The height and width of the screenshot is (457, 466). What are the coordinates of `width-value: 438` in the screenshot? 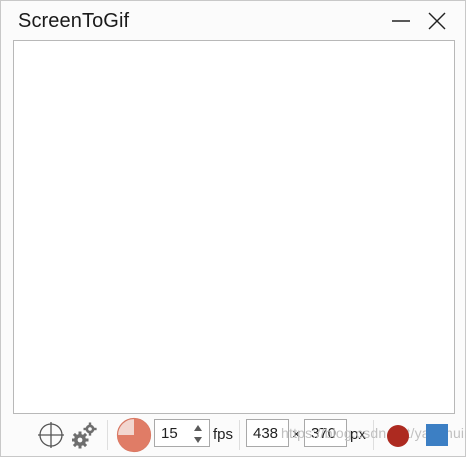 It's located at (266, 433).